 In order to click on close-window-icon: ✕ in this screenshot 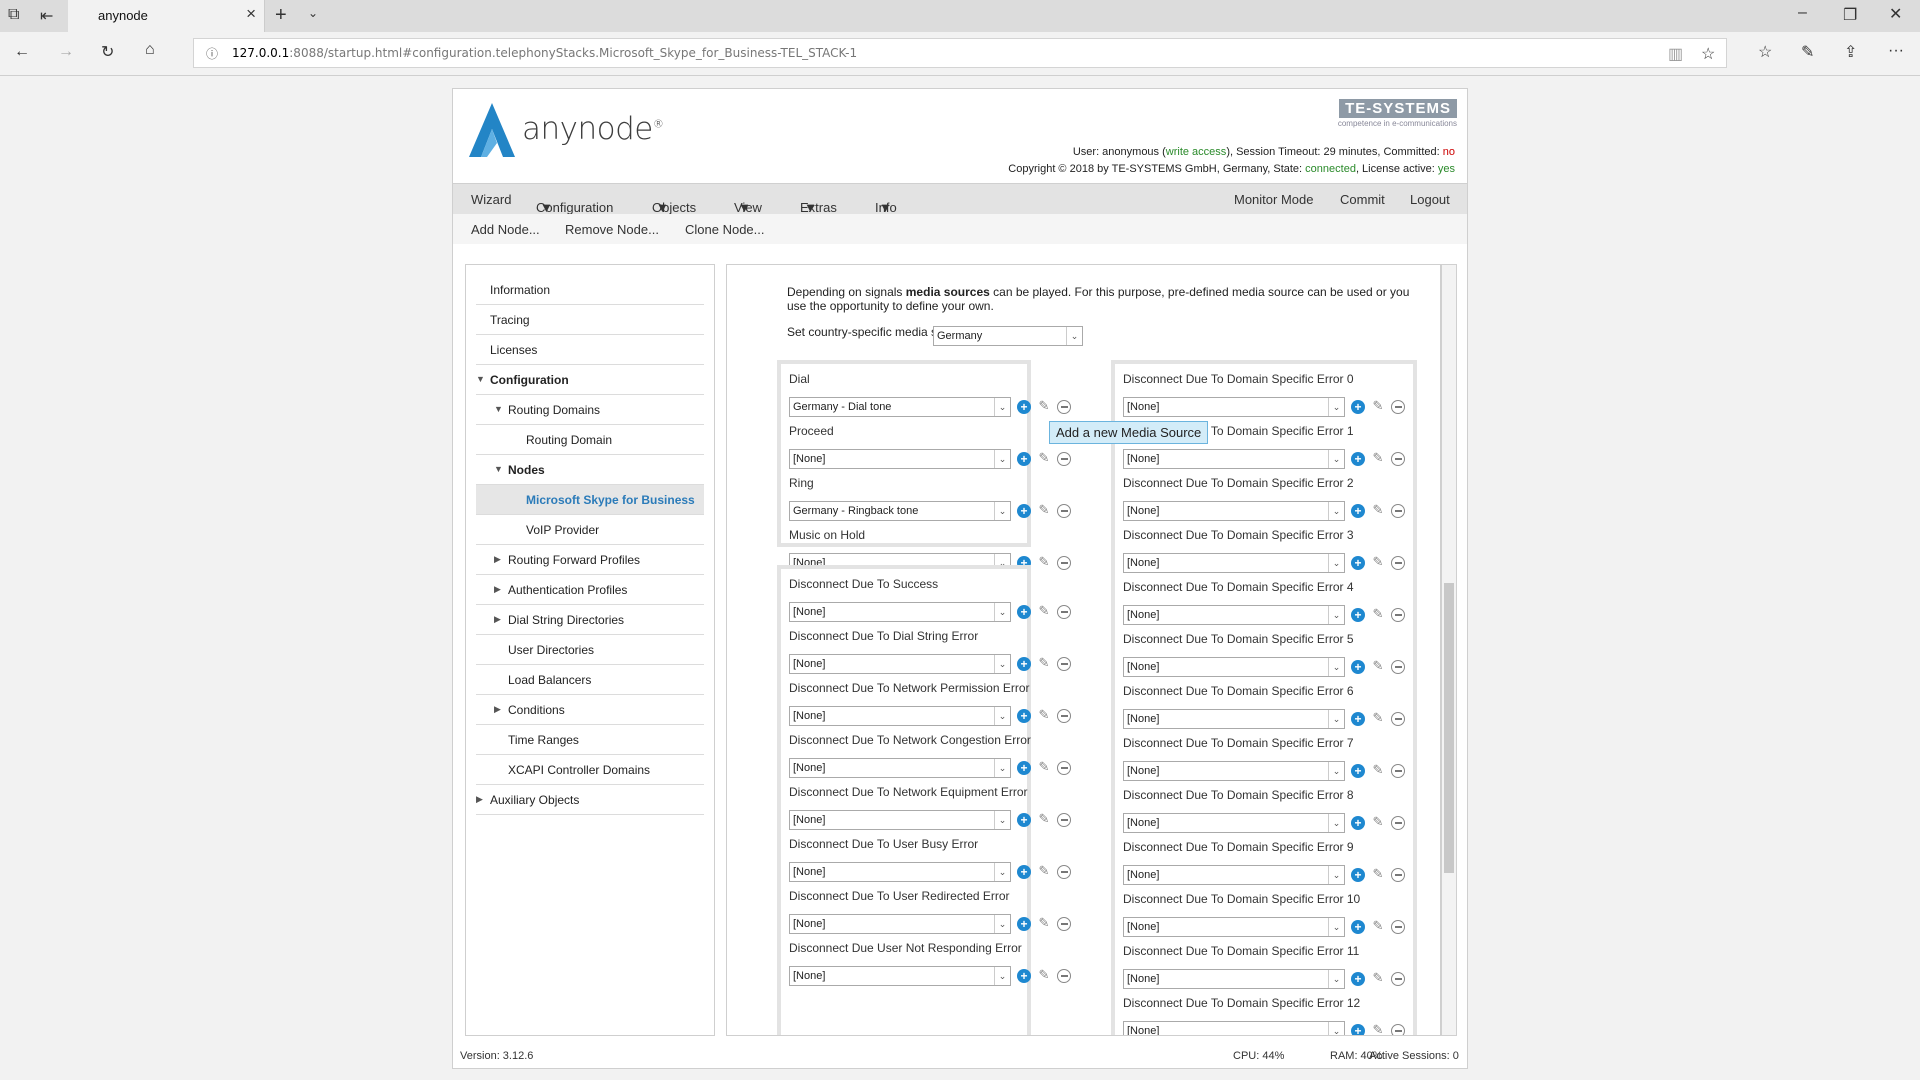, I will do `click(1895, 14)`.